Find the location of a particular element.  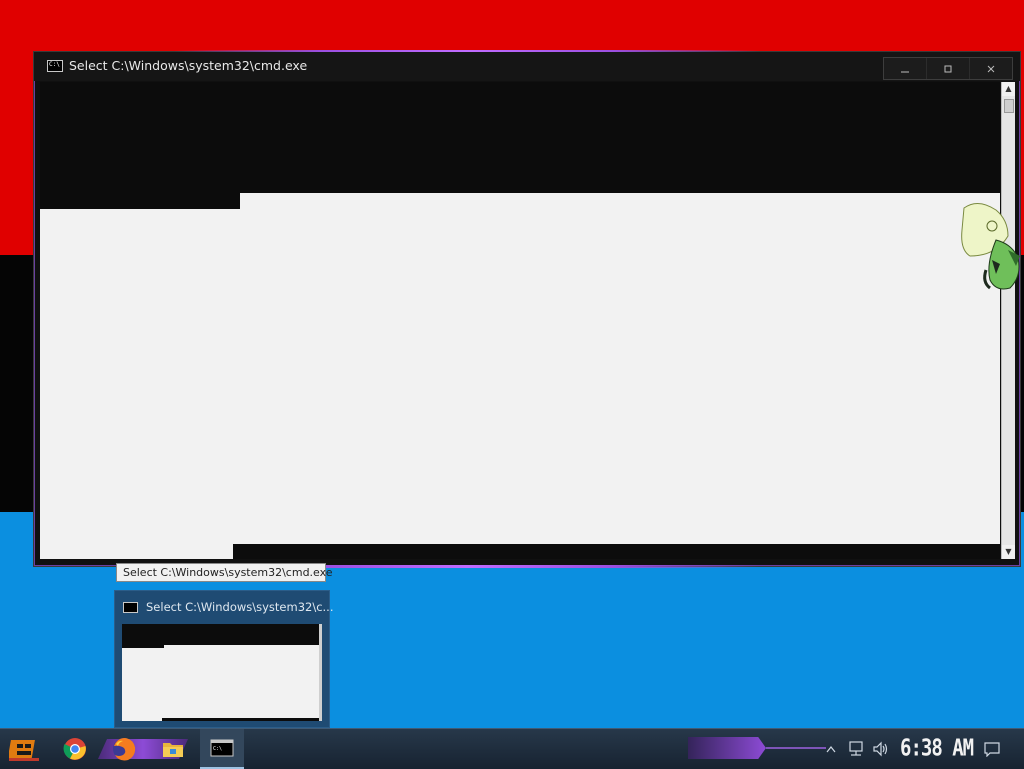

taskbar-file-explorer-button is located at coordinates (173, 749).